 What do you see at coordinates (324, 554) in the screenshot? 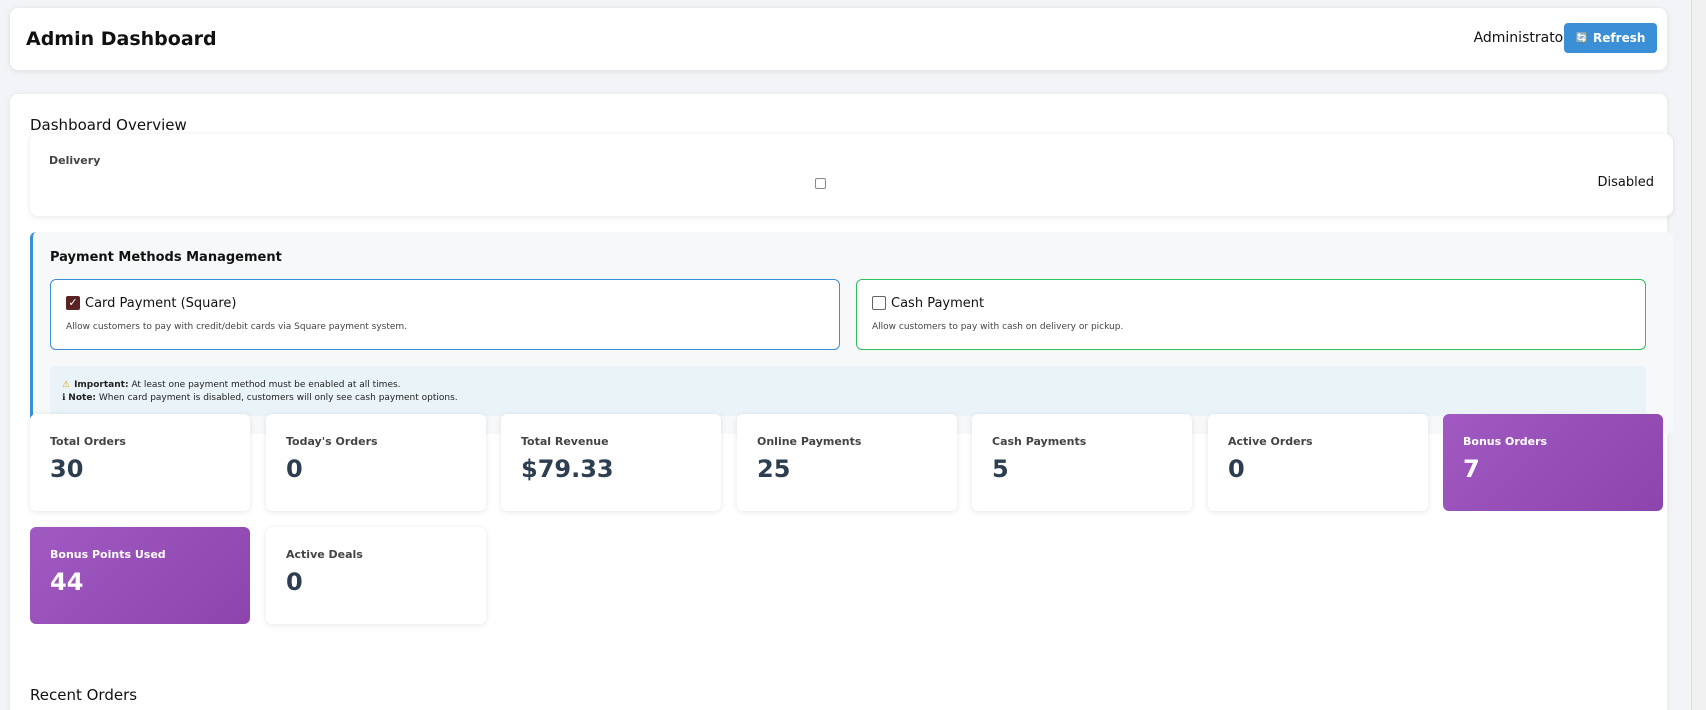
I see `stat-label: Active Deals` at bounding box center [324, 554].